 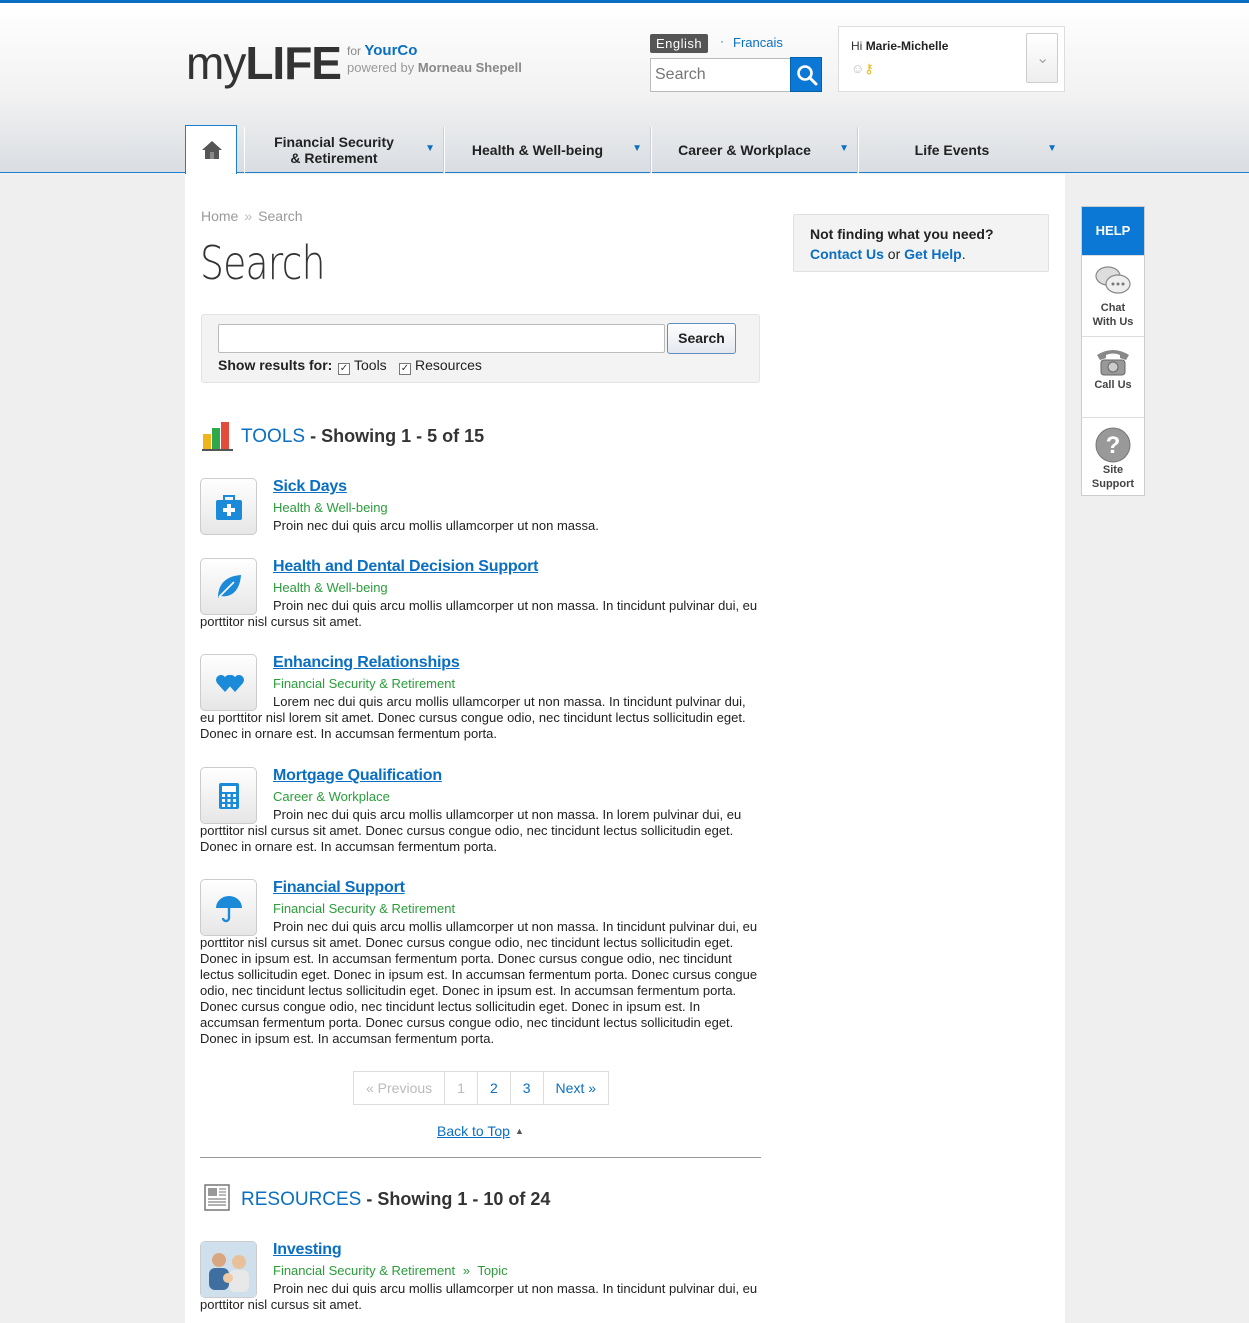 I want to click on resources-heading: RESOURCES - Showing 1 - 10 of 24, so click(x=396, y=1199).